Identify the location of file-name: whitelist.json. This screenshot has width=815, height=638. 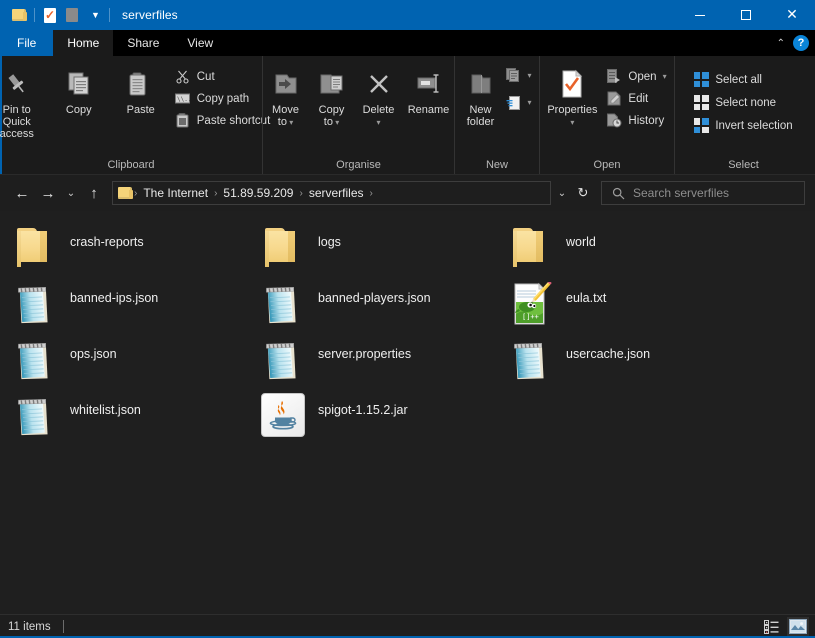
(105, 410).